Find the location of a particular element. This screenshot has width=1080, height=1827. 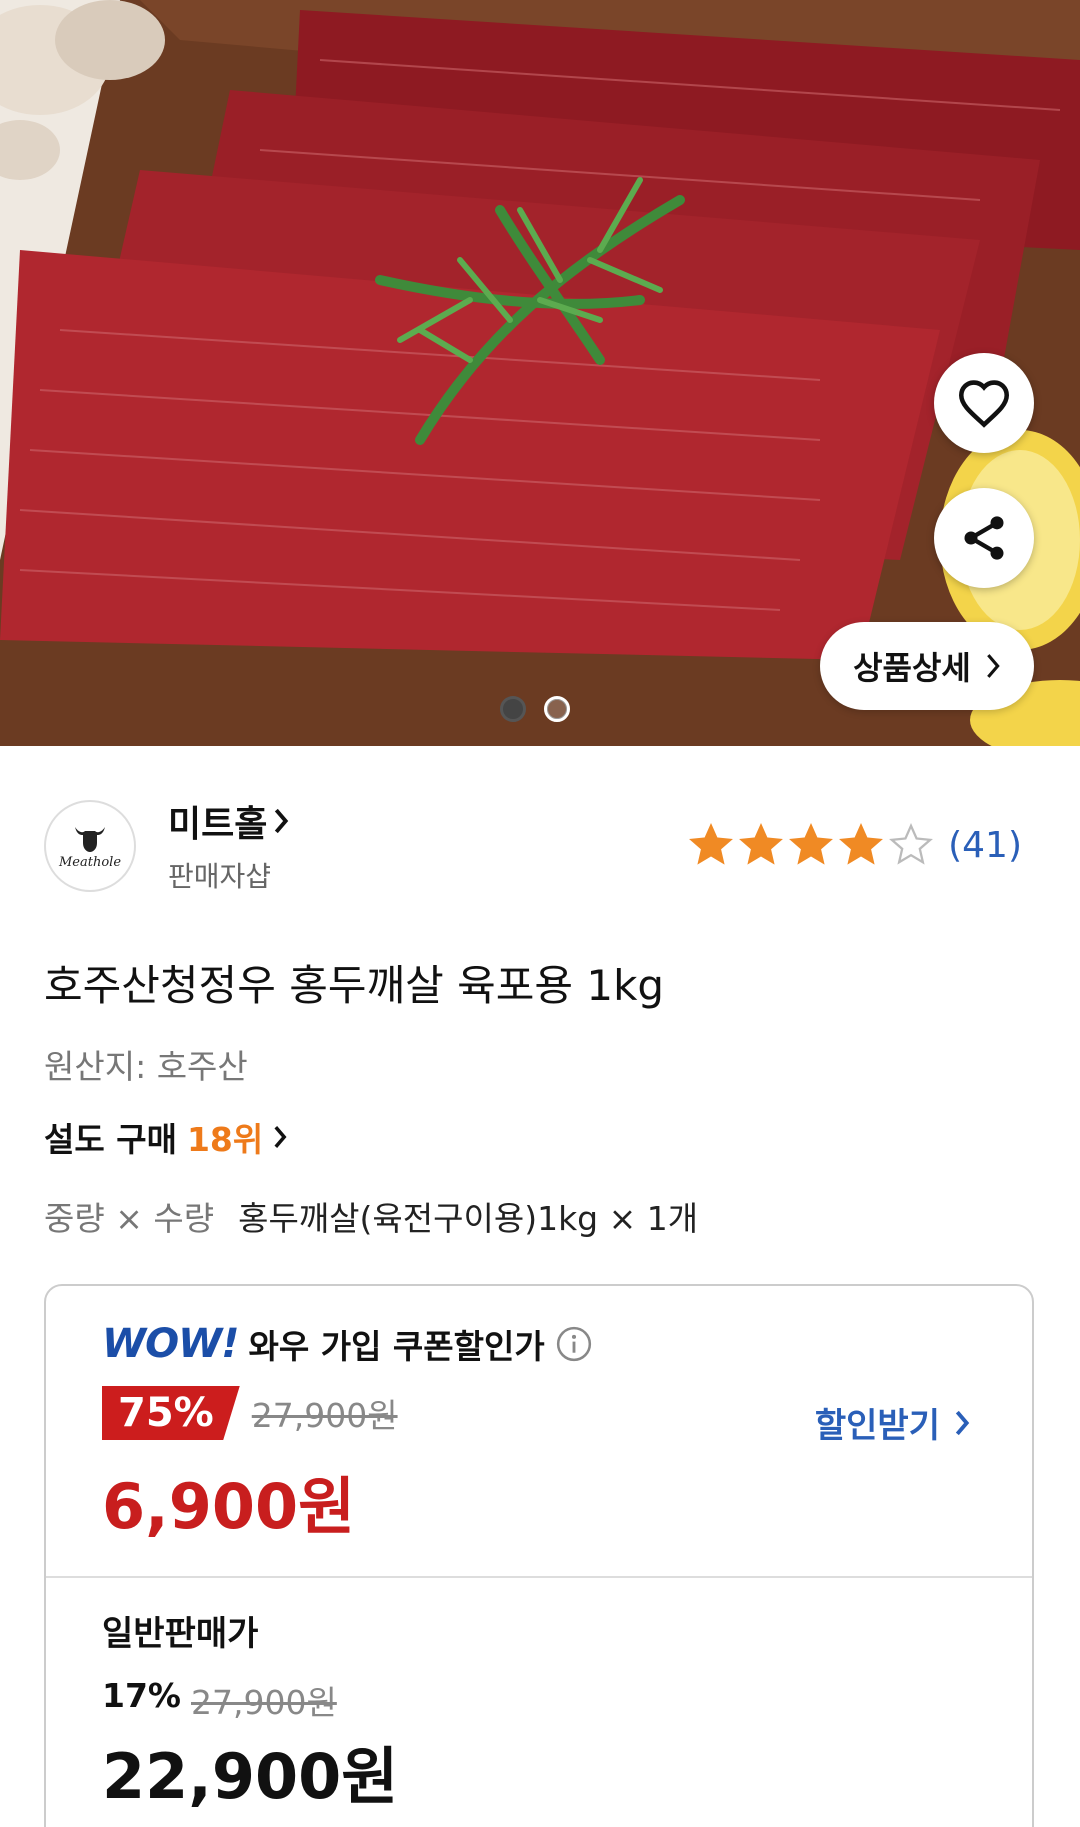

option-value: 홍두깨살(육전구이용)1kg × 1개 is located at coordinates (468, 1218).